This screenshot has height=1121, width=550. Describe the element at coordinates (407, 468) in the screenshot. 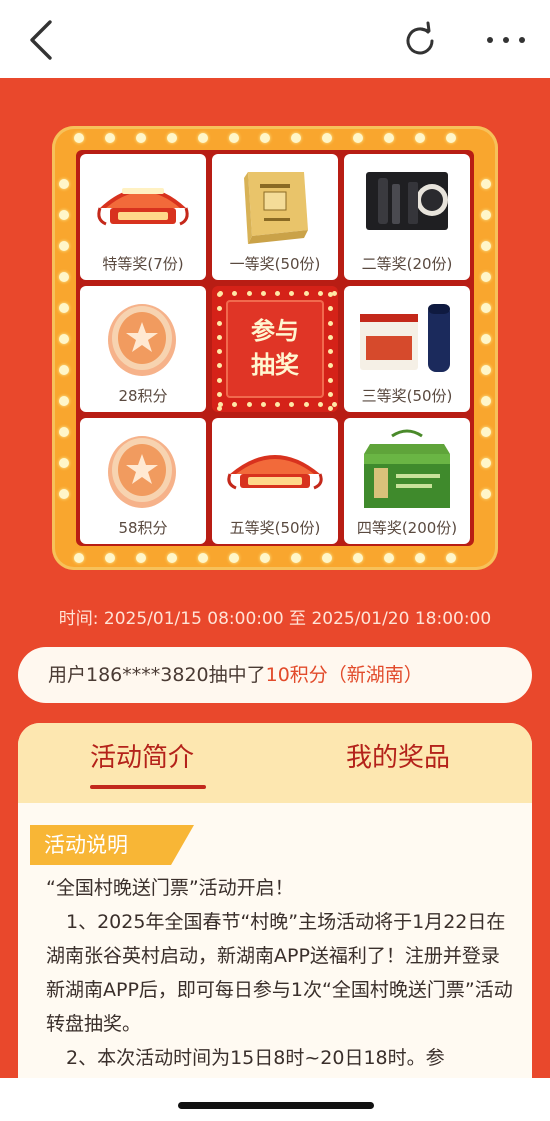

I see `tea-gift-box-art` at that location.